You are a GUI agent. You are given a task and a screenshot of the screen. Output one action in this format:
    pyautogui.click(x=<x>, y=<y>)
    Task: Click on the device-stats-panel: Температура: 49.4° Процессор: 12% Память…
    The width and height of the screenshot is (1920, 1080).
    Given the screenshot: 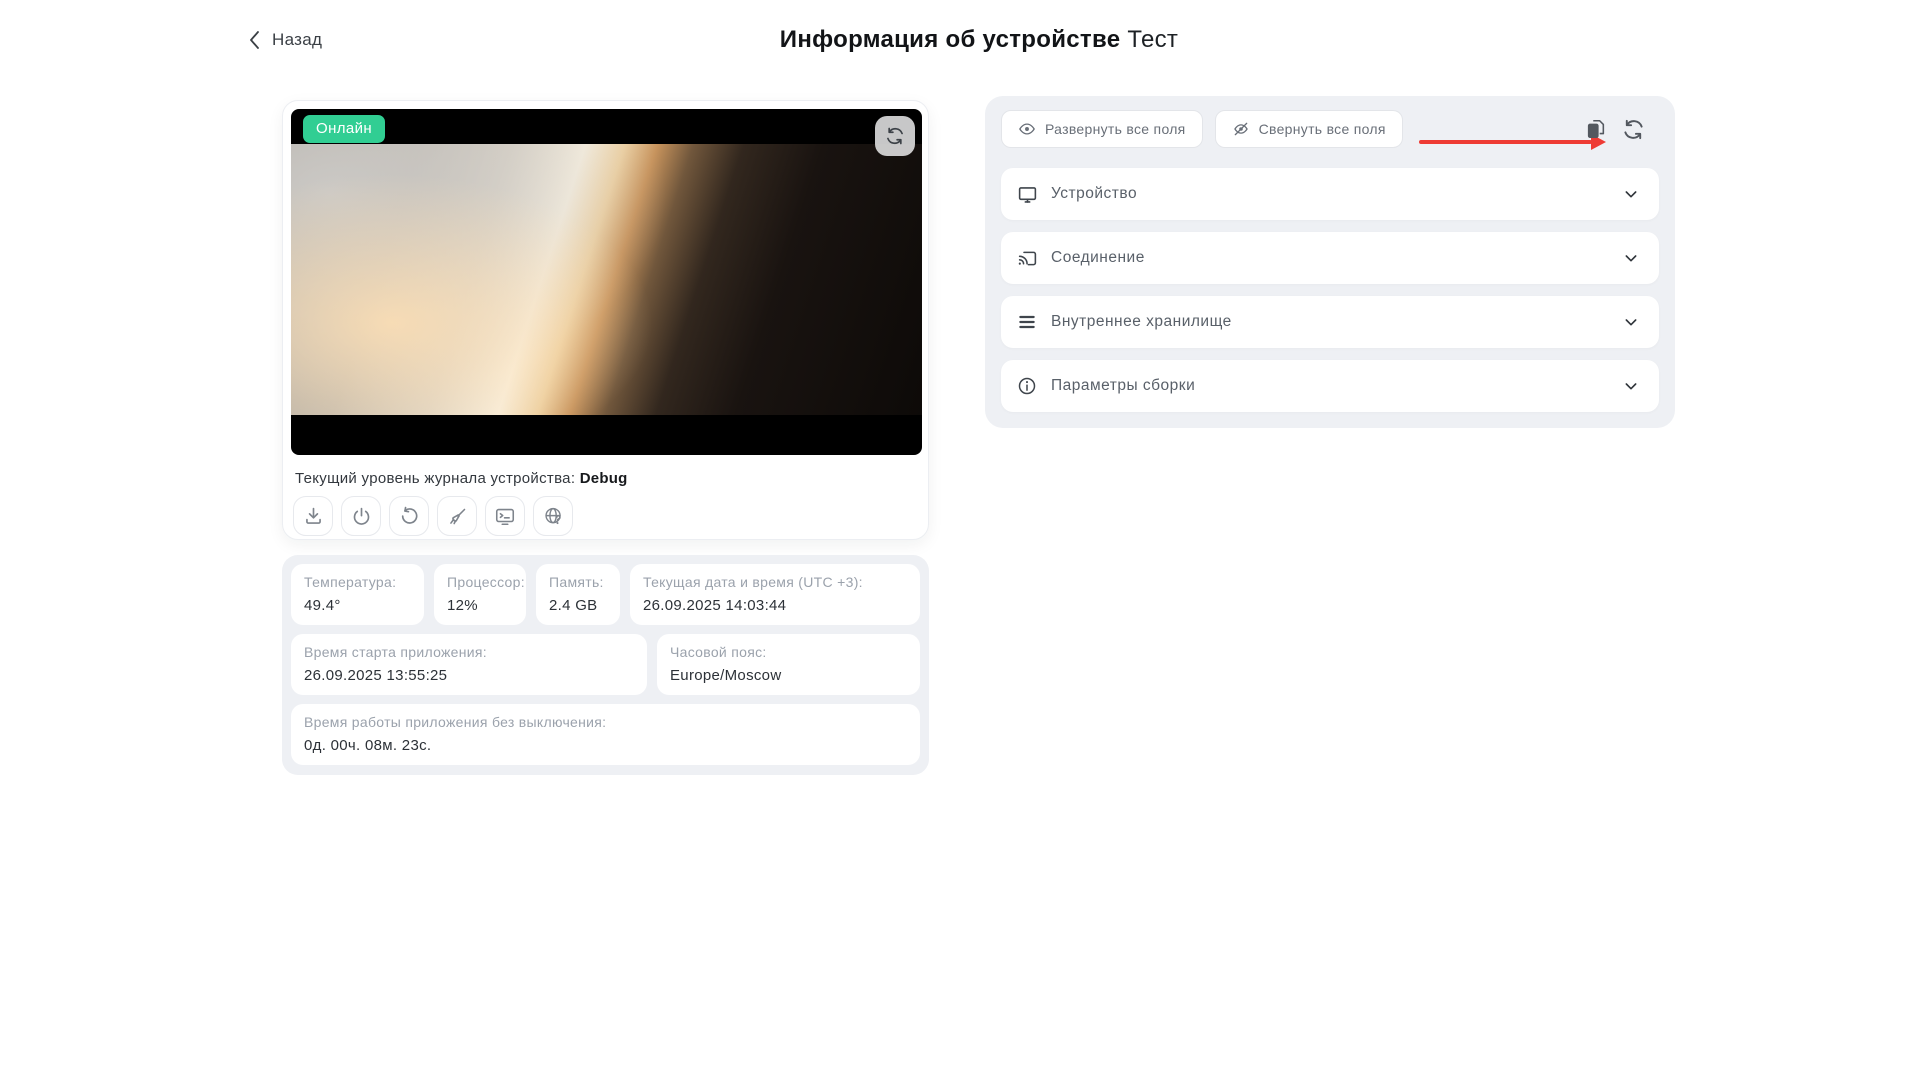 What is the action you would take?
    pyautogui.click(x=605, y=665)
    